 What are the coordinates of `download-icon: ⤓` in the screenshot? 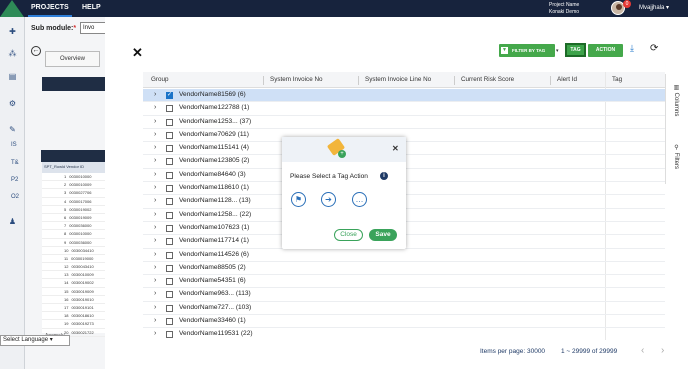 It's located at (632, 48).